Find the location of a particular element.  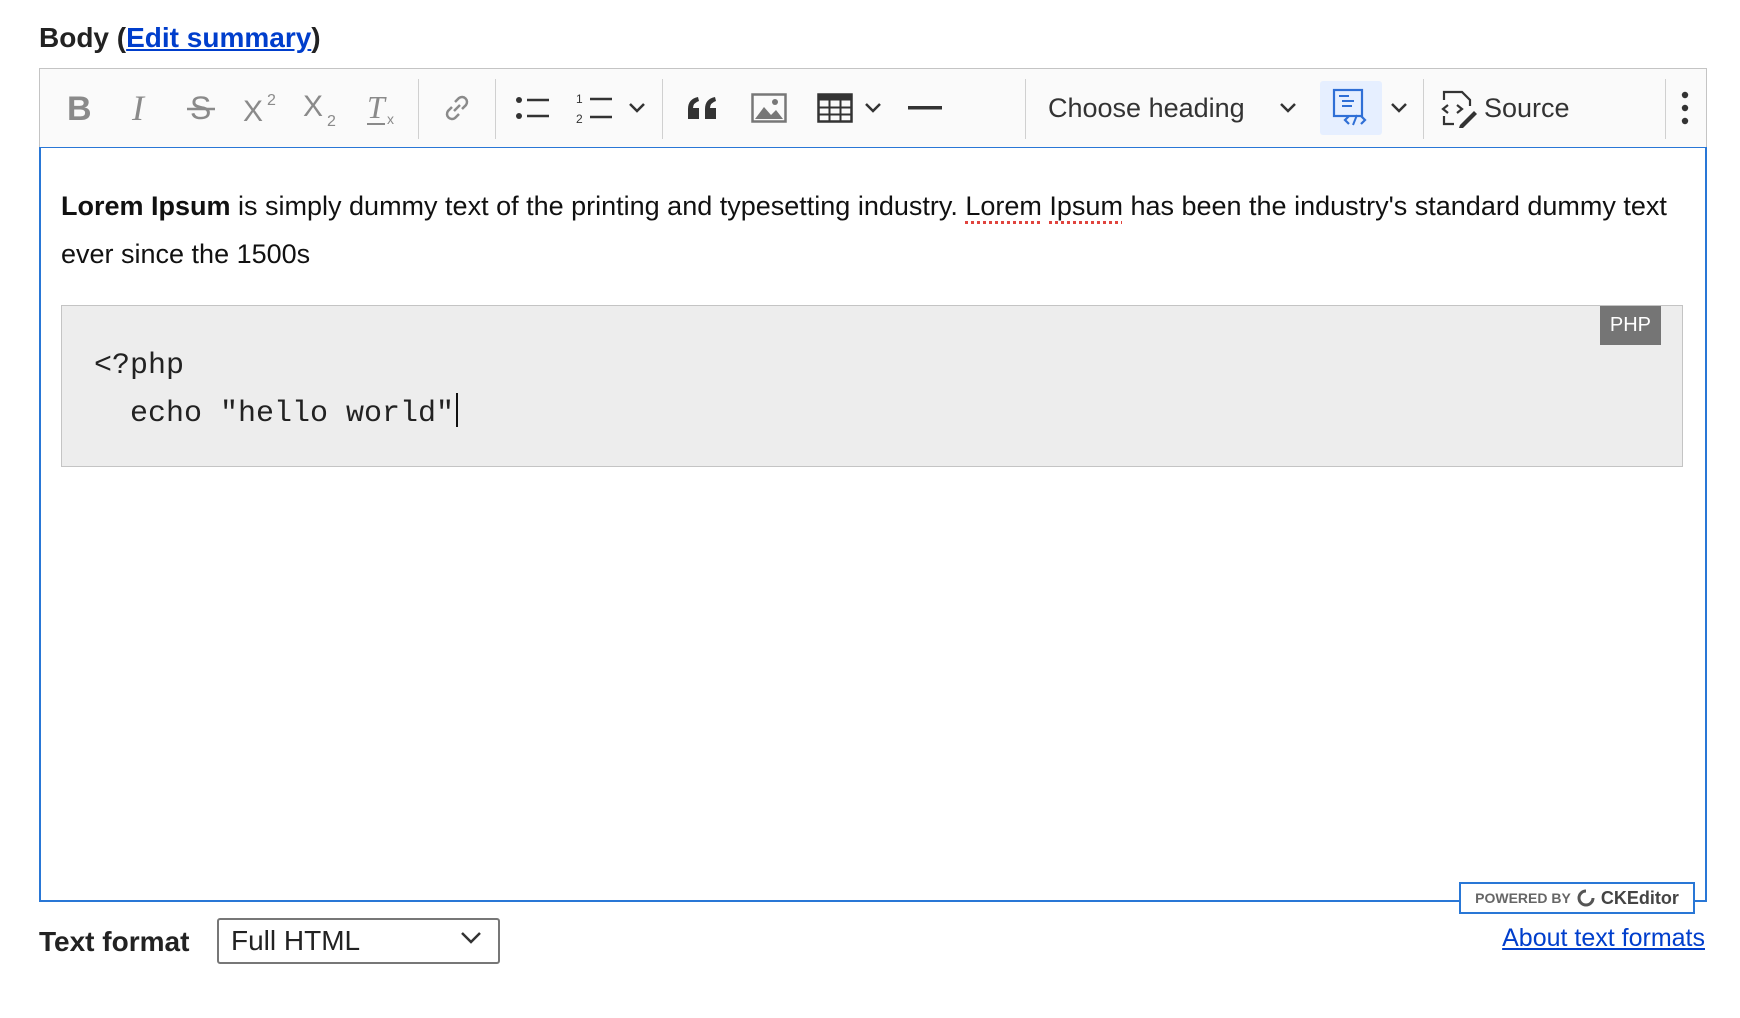

code-content: <?php echo "hello world" is located at coordinates (276, 390).